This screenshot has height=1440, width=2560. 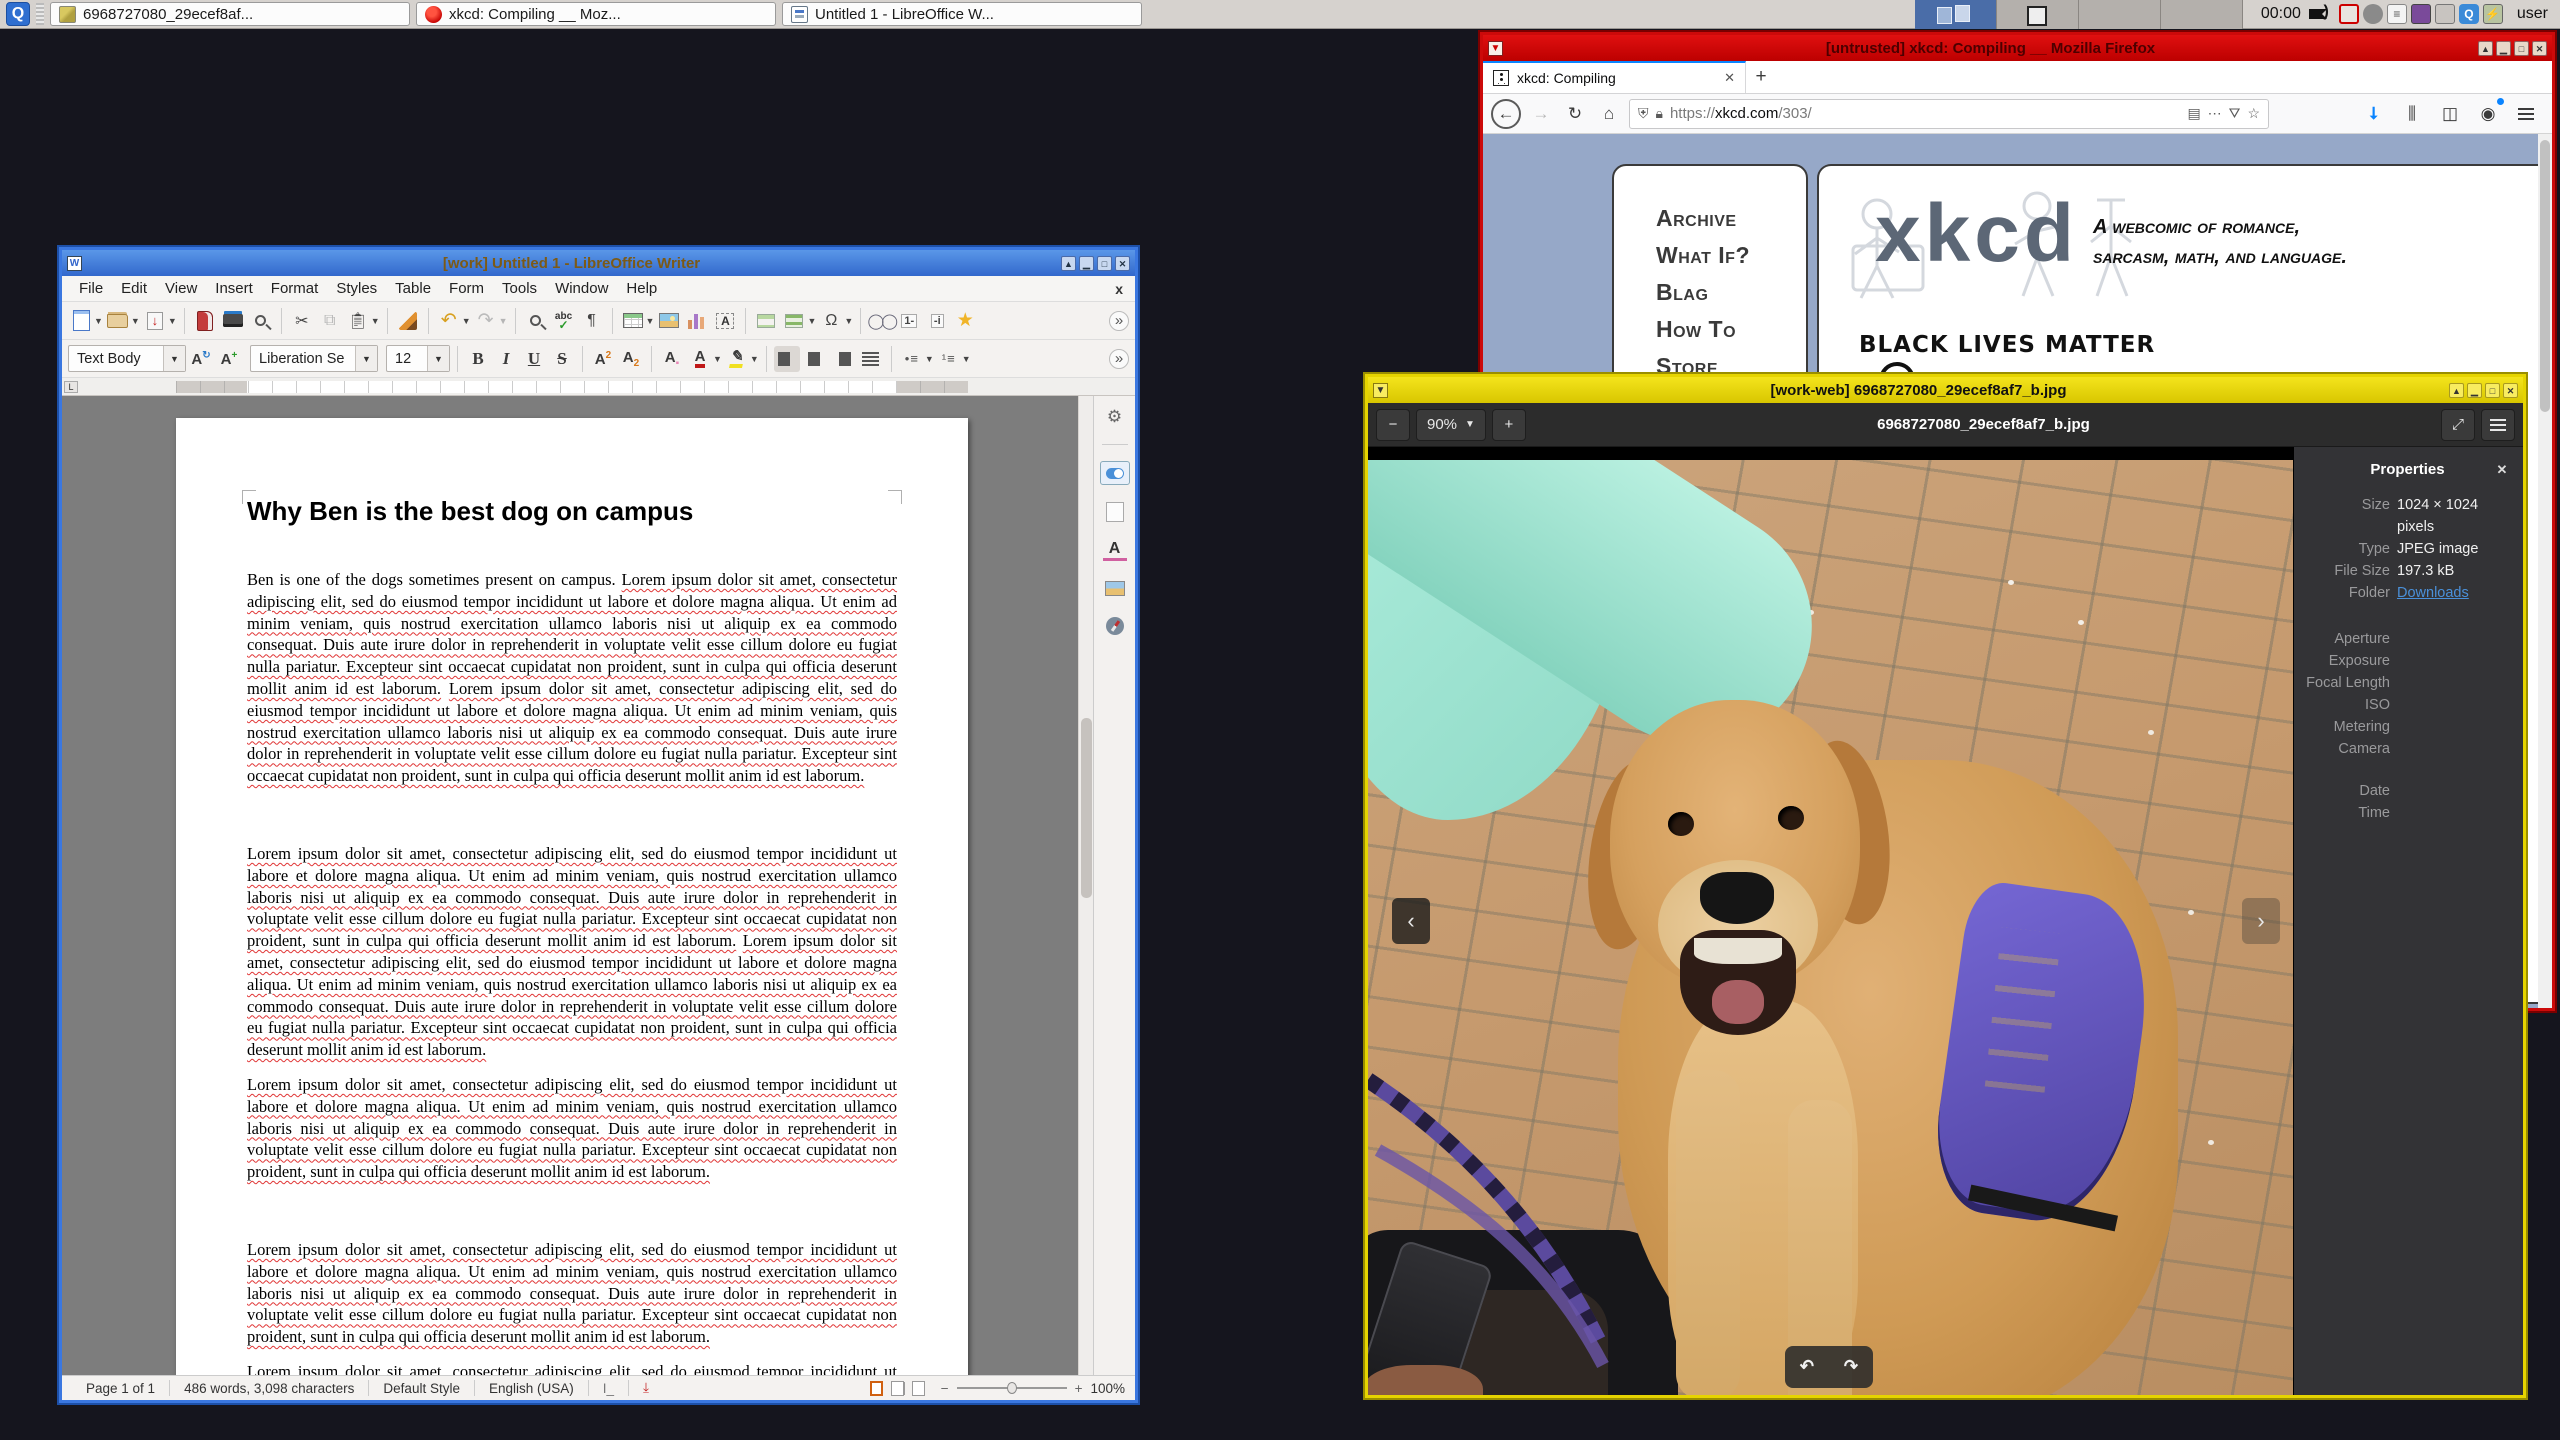 What do you see at coordinates (2510, 390) in the screenshot?
I see `close-button: ✕` at bounding box center [2510, 390].